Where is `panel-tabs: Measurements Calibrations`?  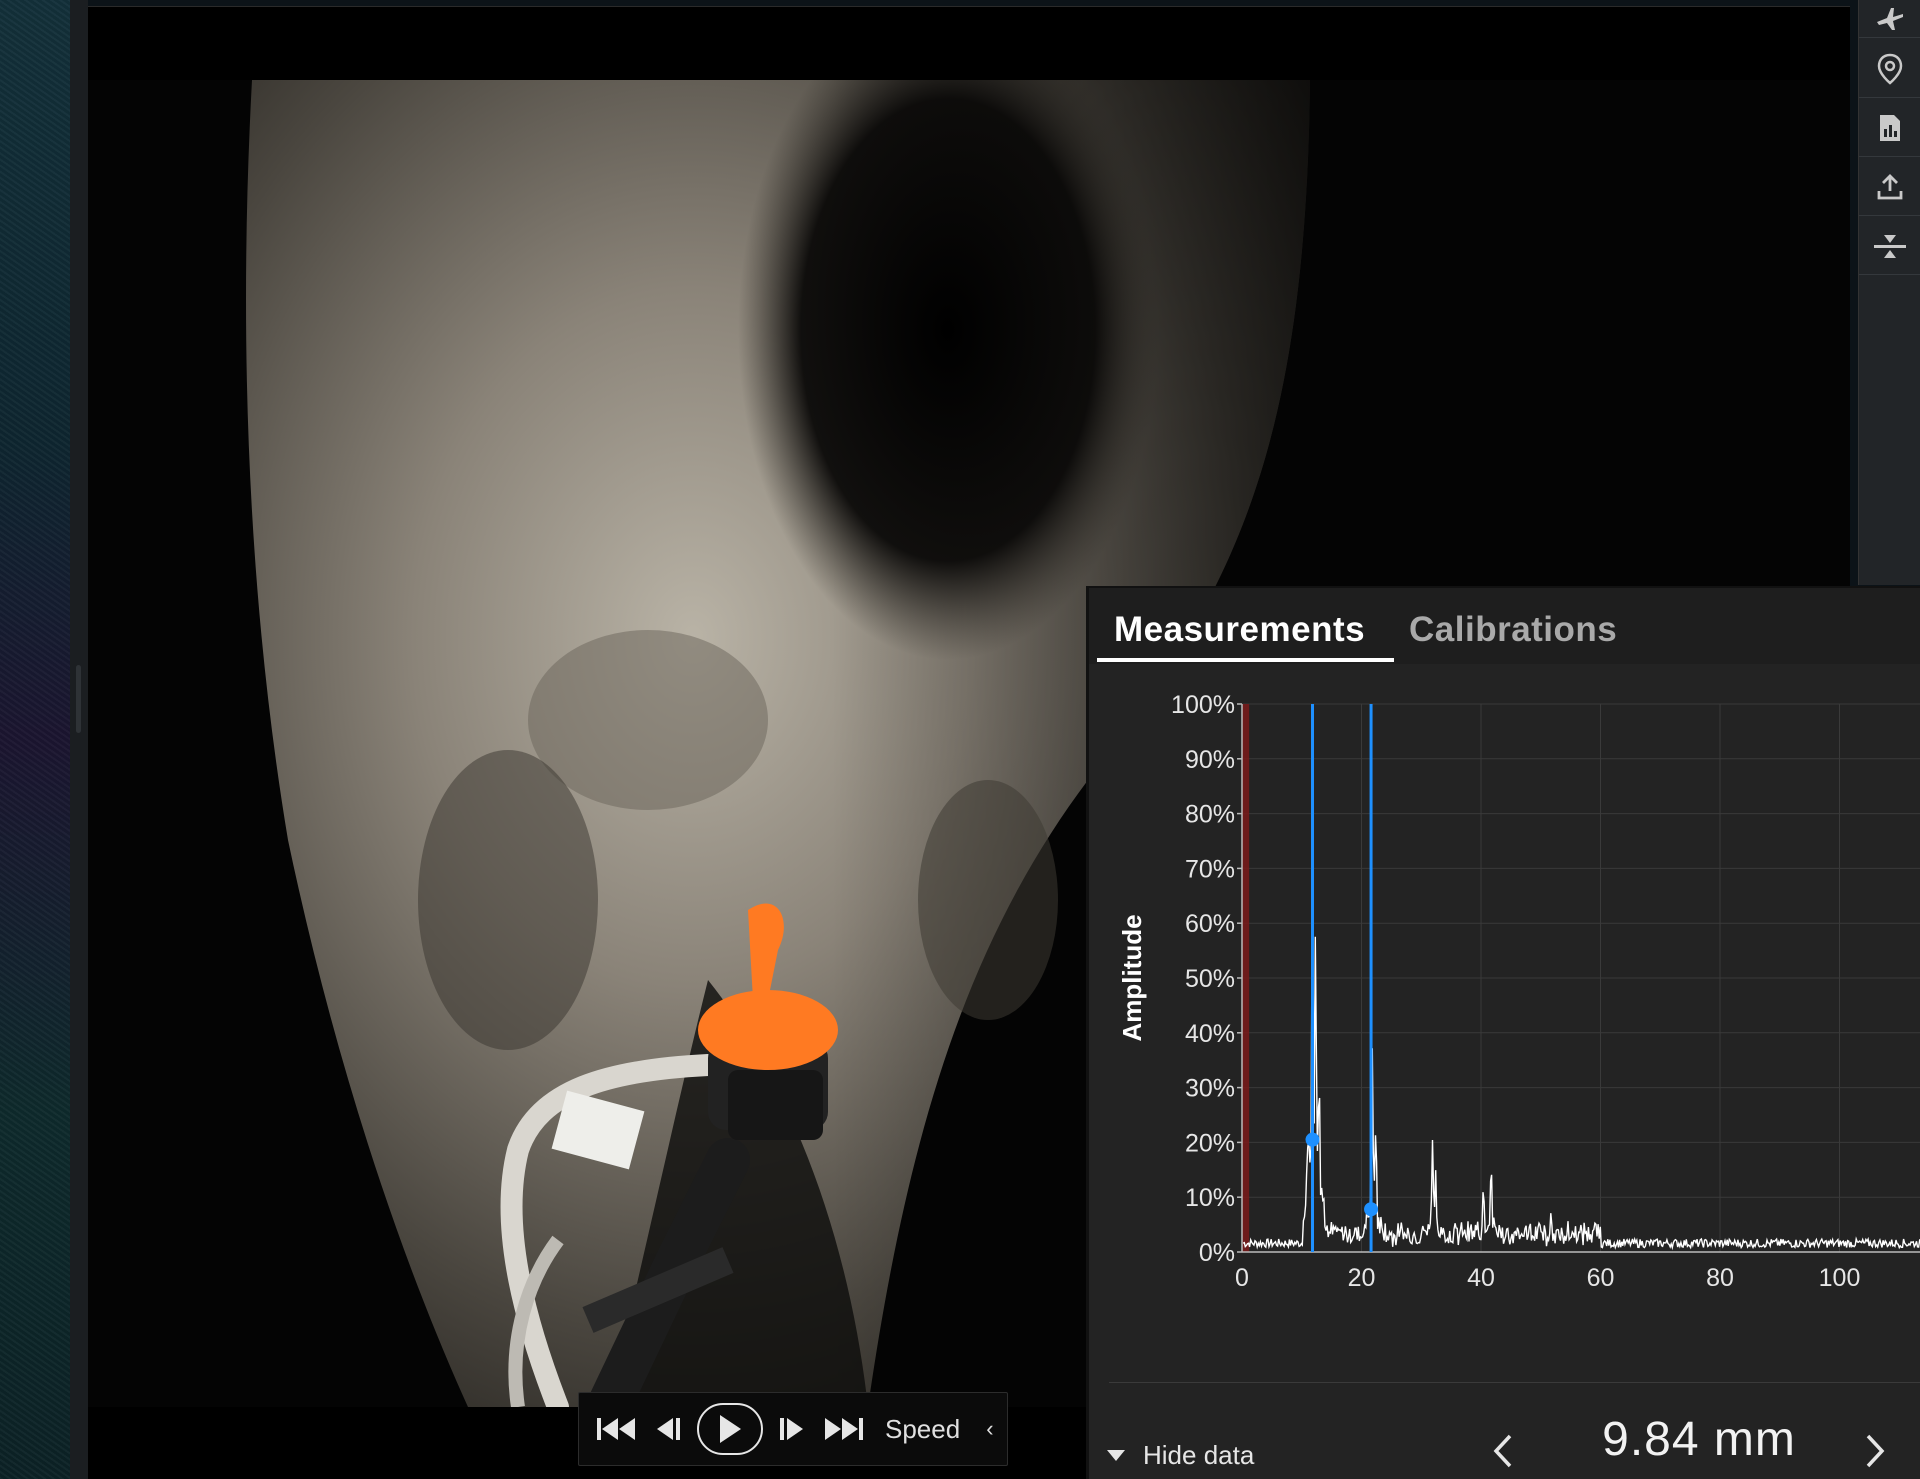
panel-tabs: Measurements Calibrations is located at coordinates (1504, 626).